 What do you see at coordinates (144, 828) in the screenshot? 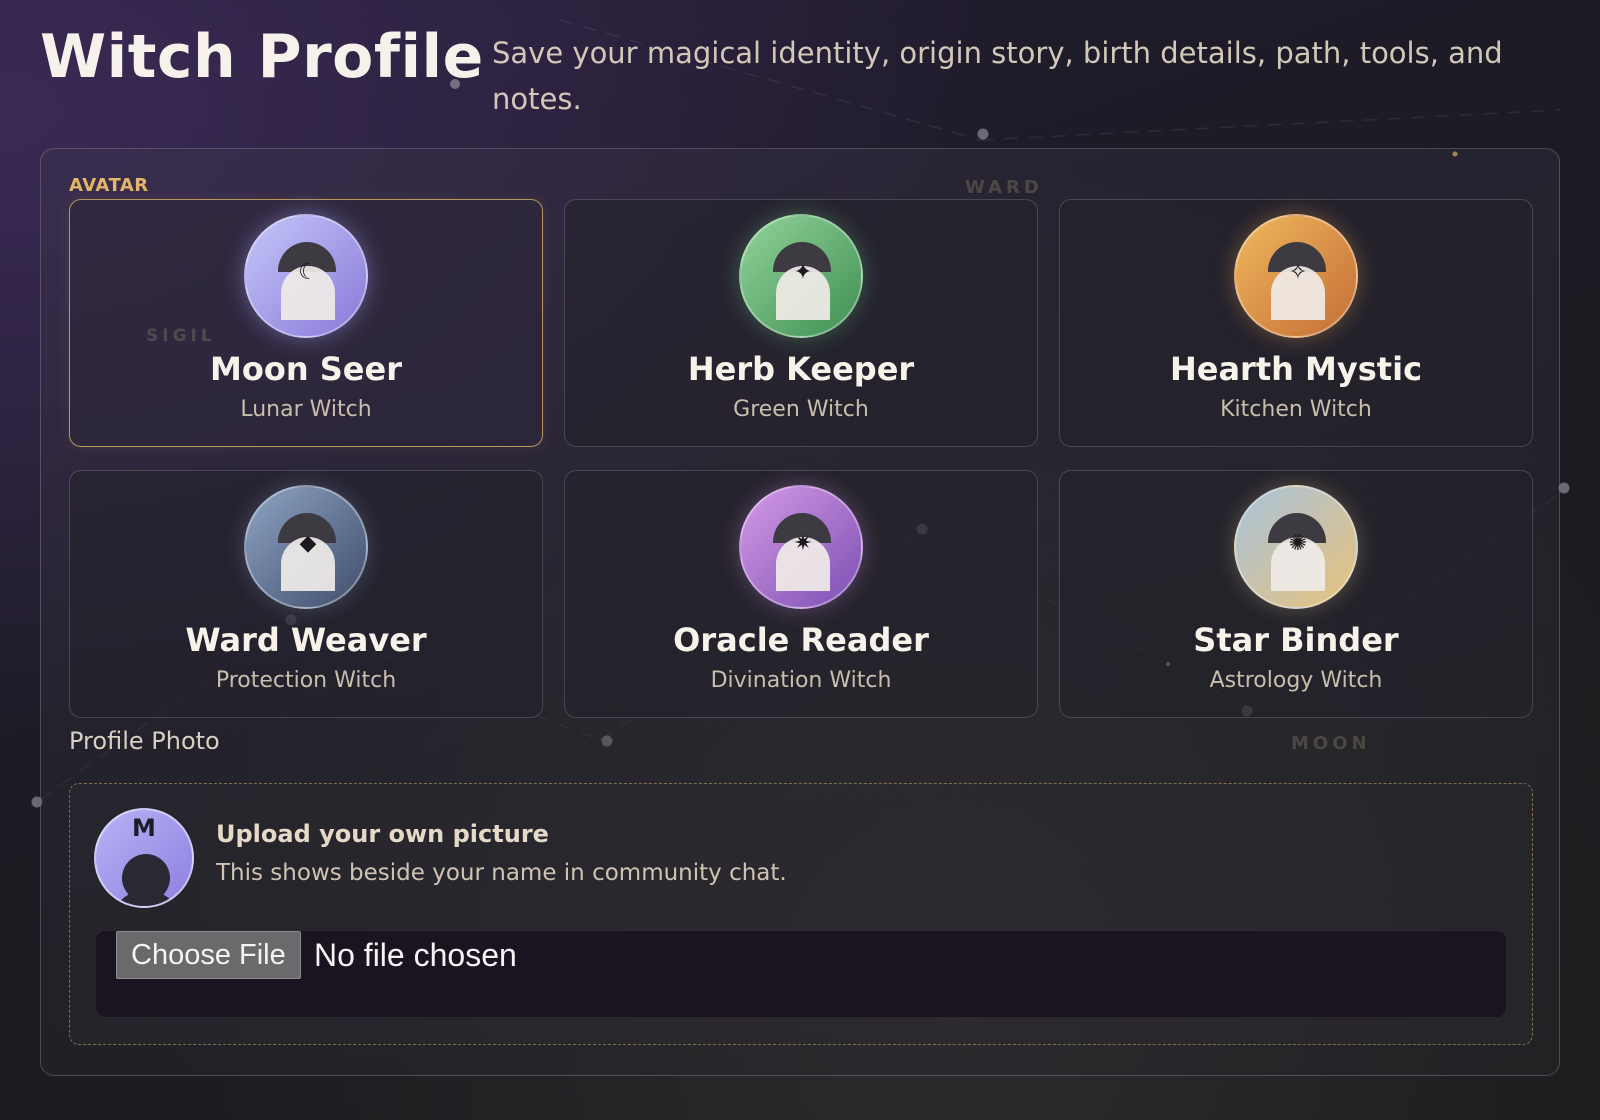
I see `avatar-initial: M` at bounding box center [144, 828].